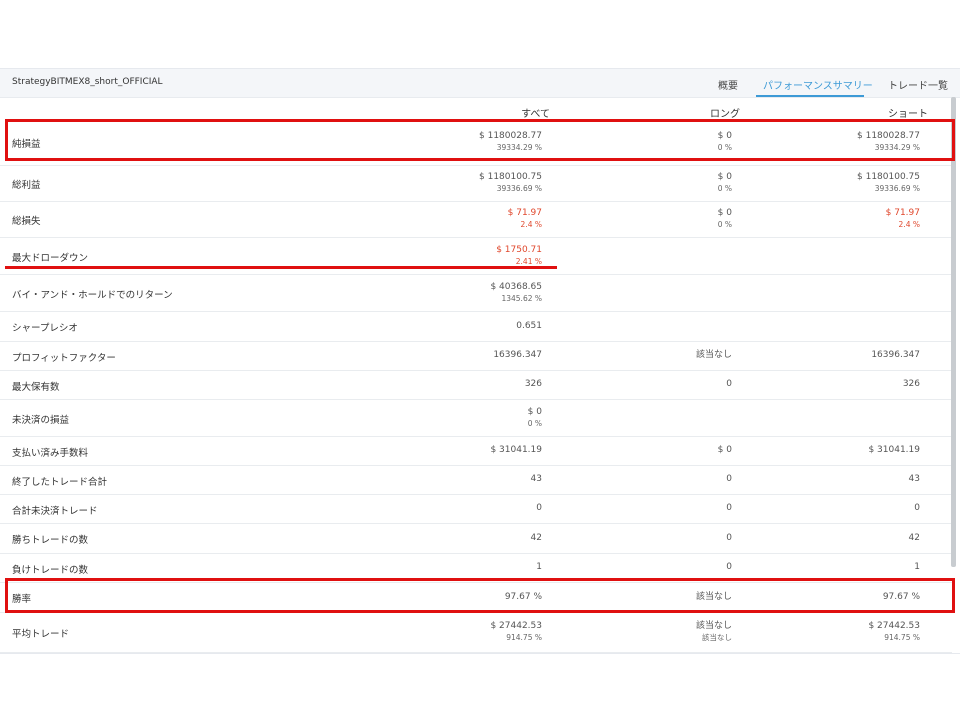 This screenshot has height=720, width=960. Describe the element at coordinates (914, 538) in the screenshot. I see `cell-short: 42` at that location.